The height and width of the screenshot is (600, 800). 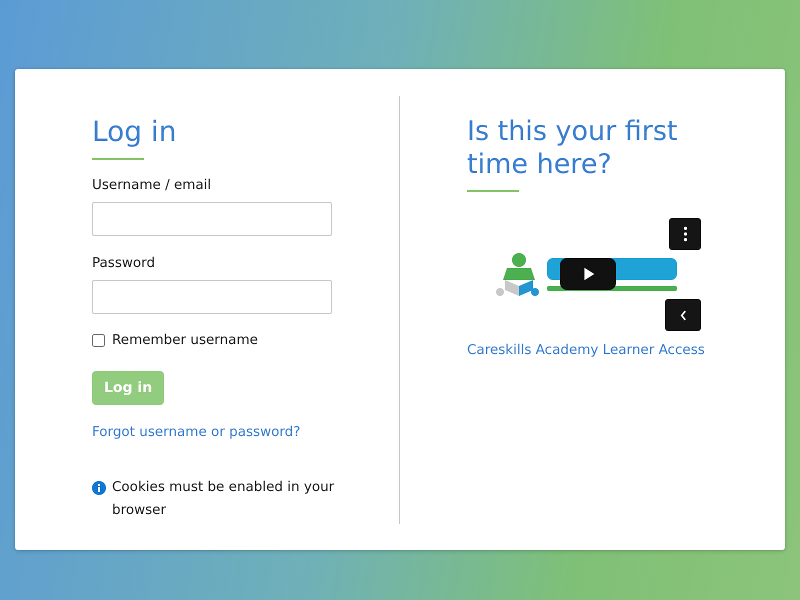 I want to click on more-button, so click(x=685, y=234).